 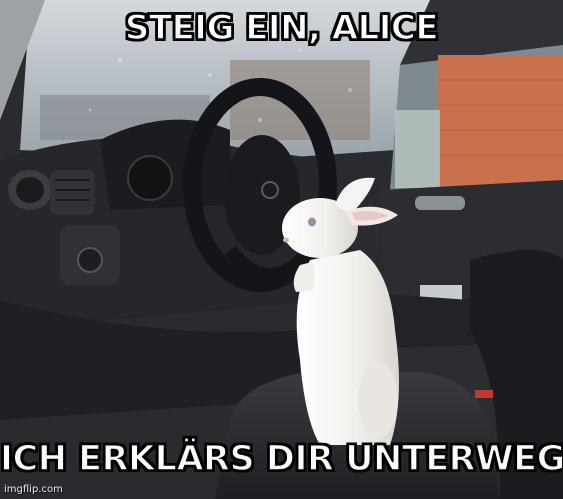 I want to click on rabbit-eye, so click(x=312, y=222).